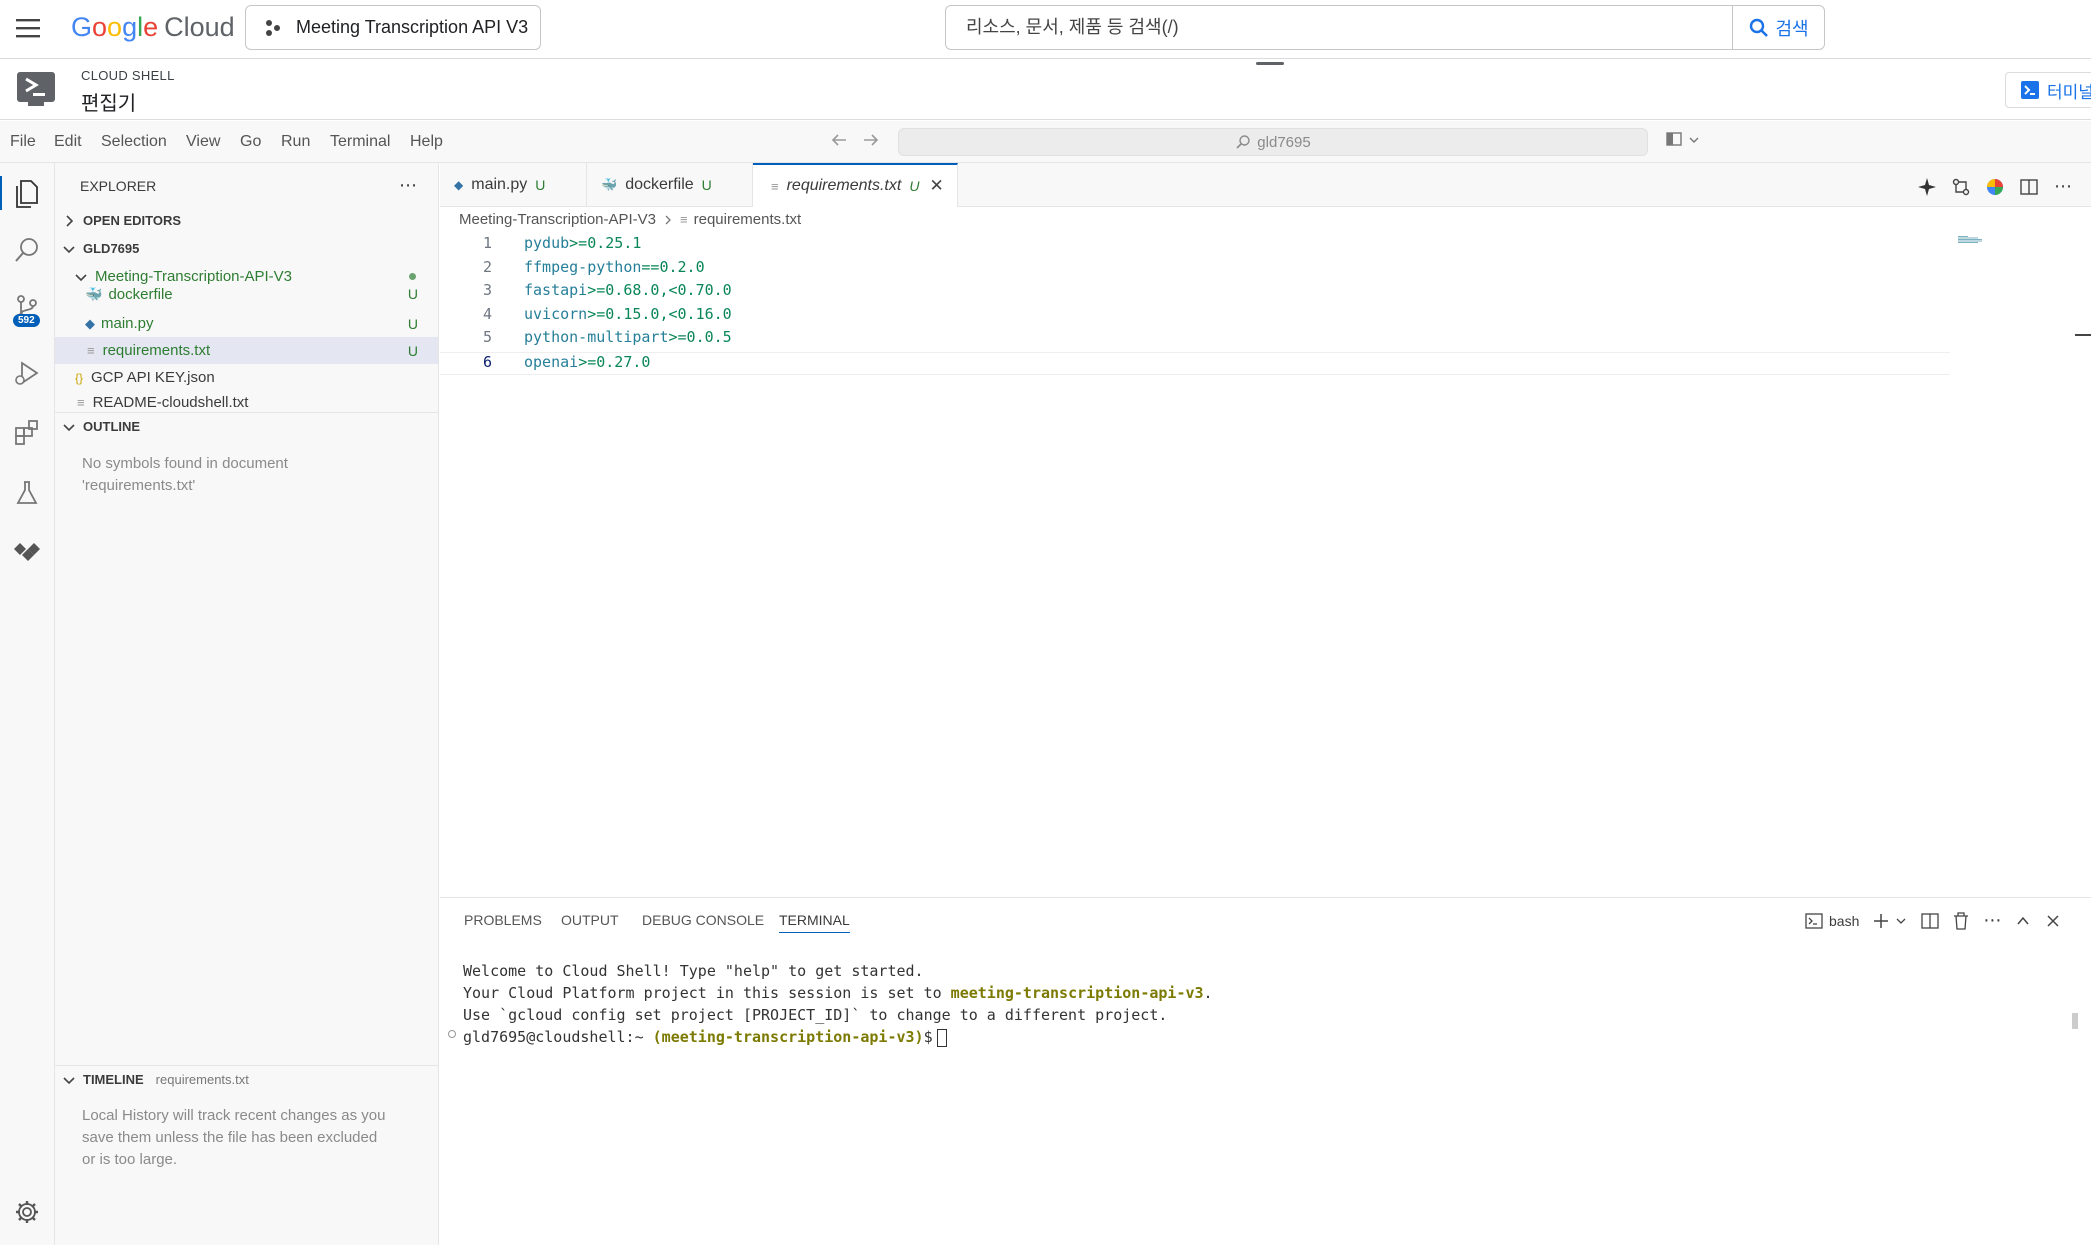 This screenshot has width=2091, height=1245. I want to click on cloud-shell-icon, so click(36, 89).